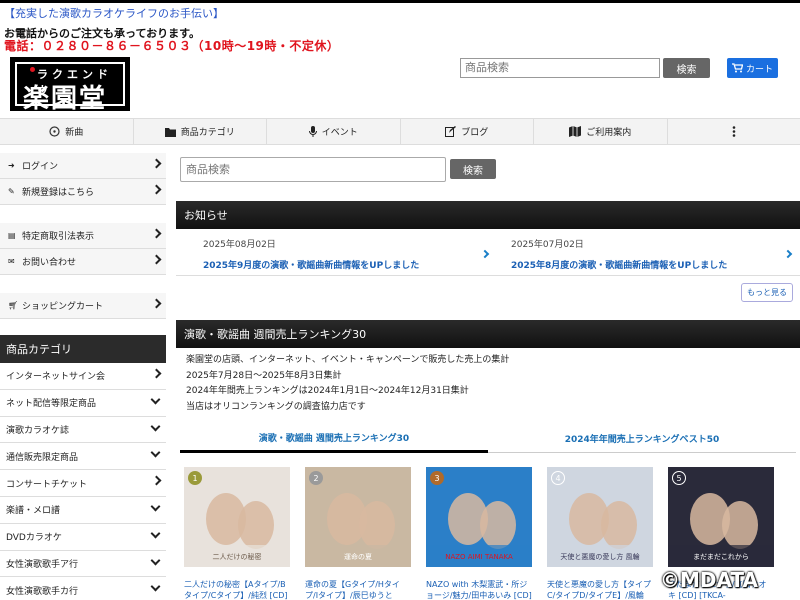 This screenshot has height=600, width=800. I want to click on cart-icon, so click(737, 68).